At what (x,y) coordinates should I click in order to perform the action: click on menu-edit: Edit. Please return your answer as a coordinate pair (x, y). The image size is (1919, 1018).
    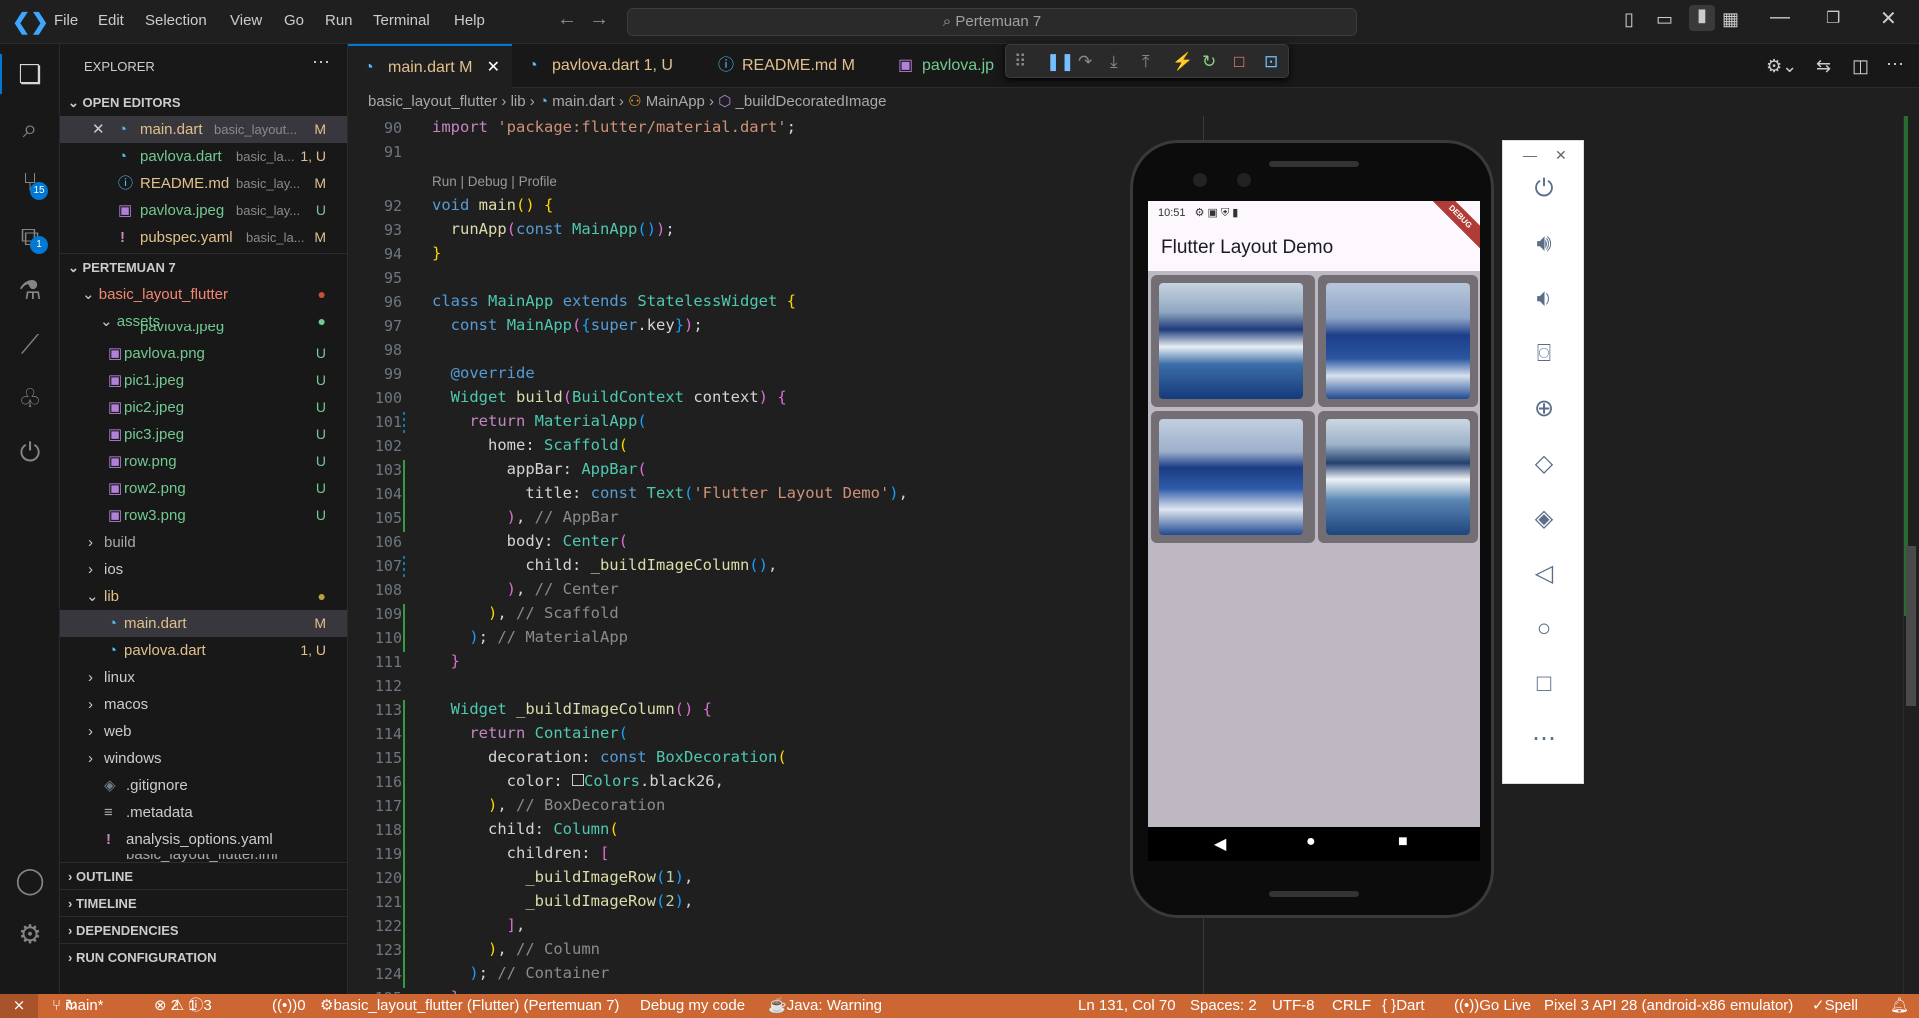
    Looking at the image, I should click on (111, 20).